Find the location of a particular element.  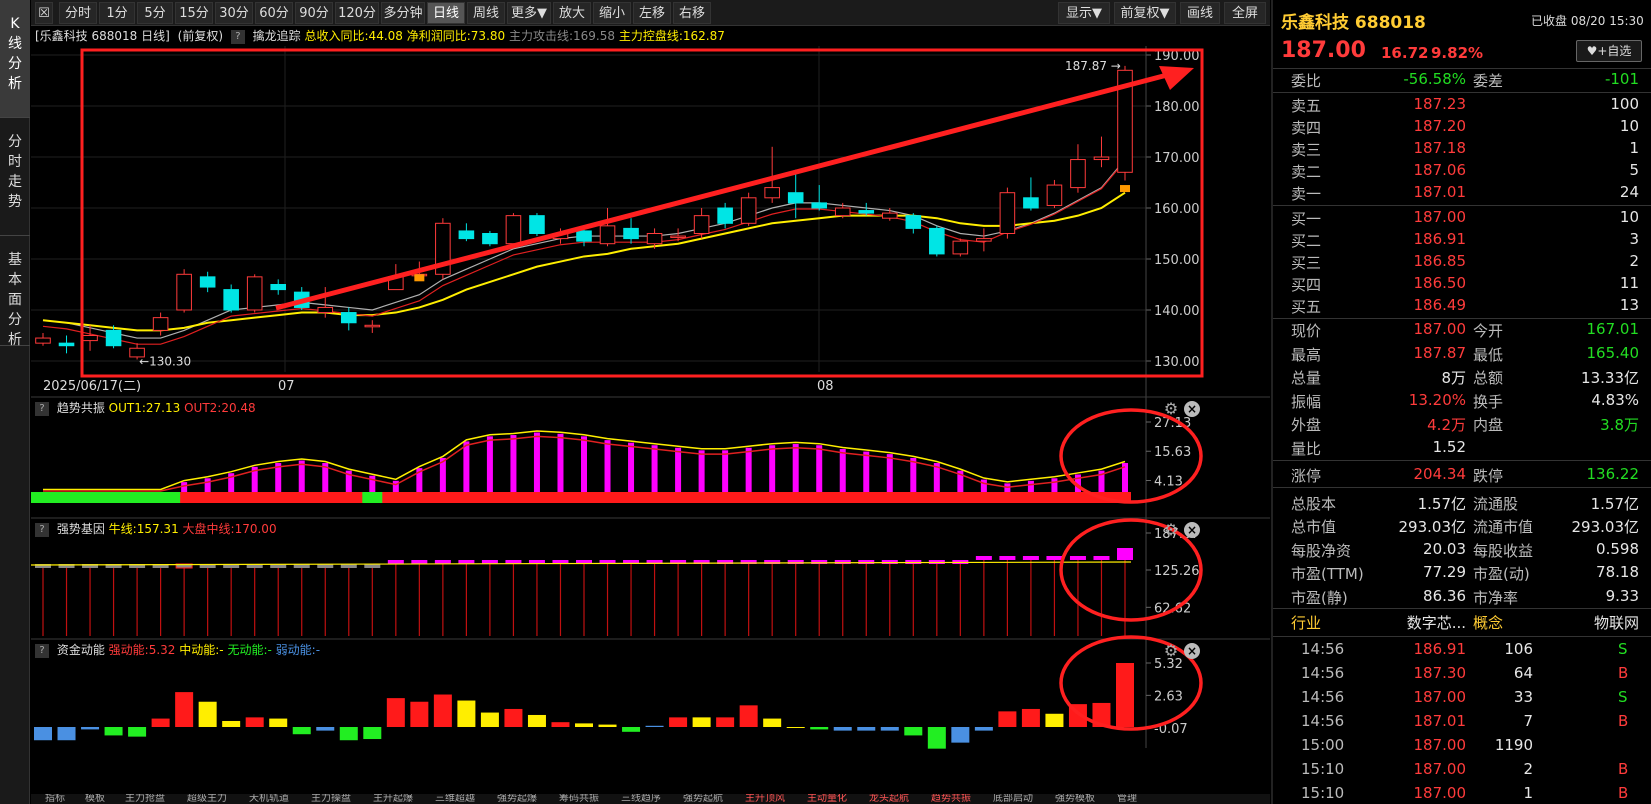

toolbar-button-1: 1分 is located at coordinates (117, 13).